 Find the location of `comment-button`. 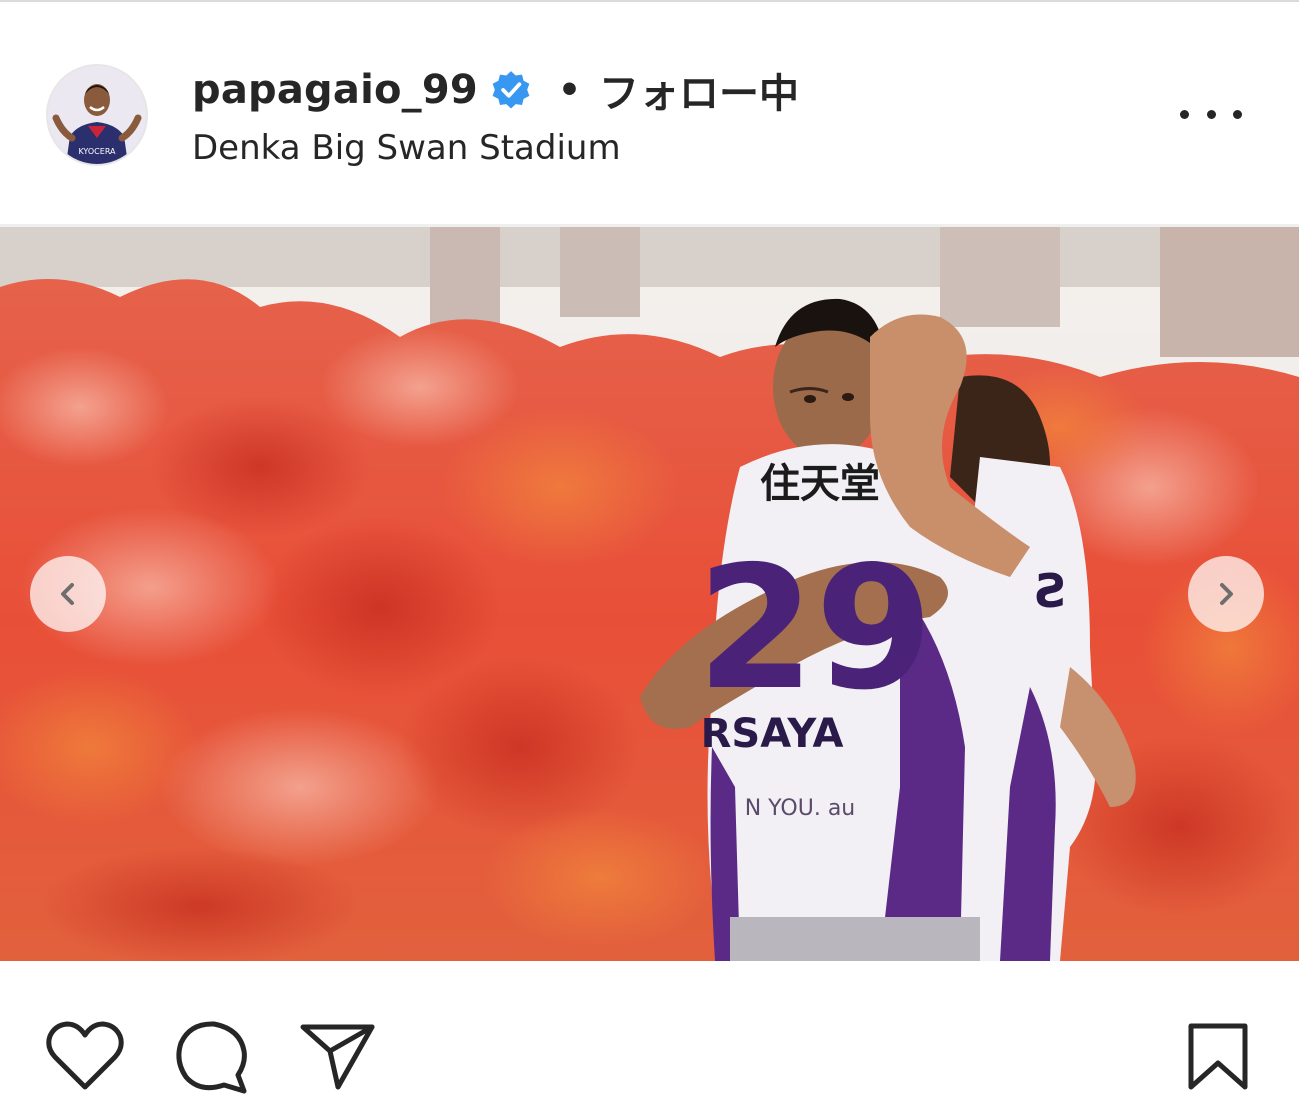

comment-button is located at coordinates (212, 1059).